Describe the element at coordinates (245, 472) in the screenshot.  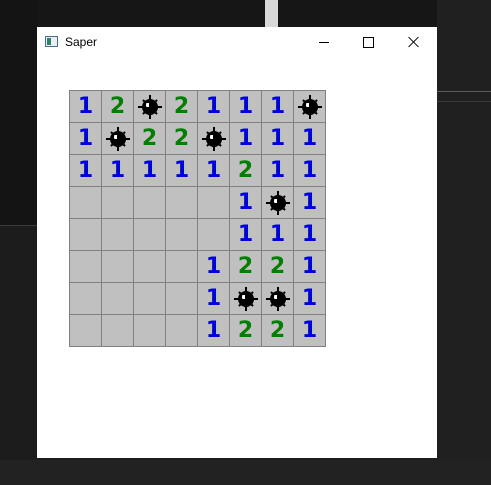
I see `desktop-background-bottom` at that location.